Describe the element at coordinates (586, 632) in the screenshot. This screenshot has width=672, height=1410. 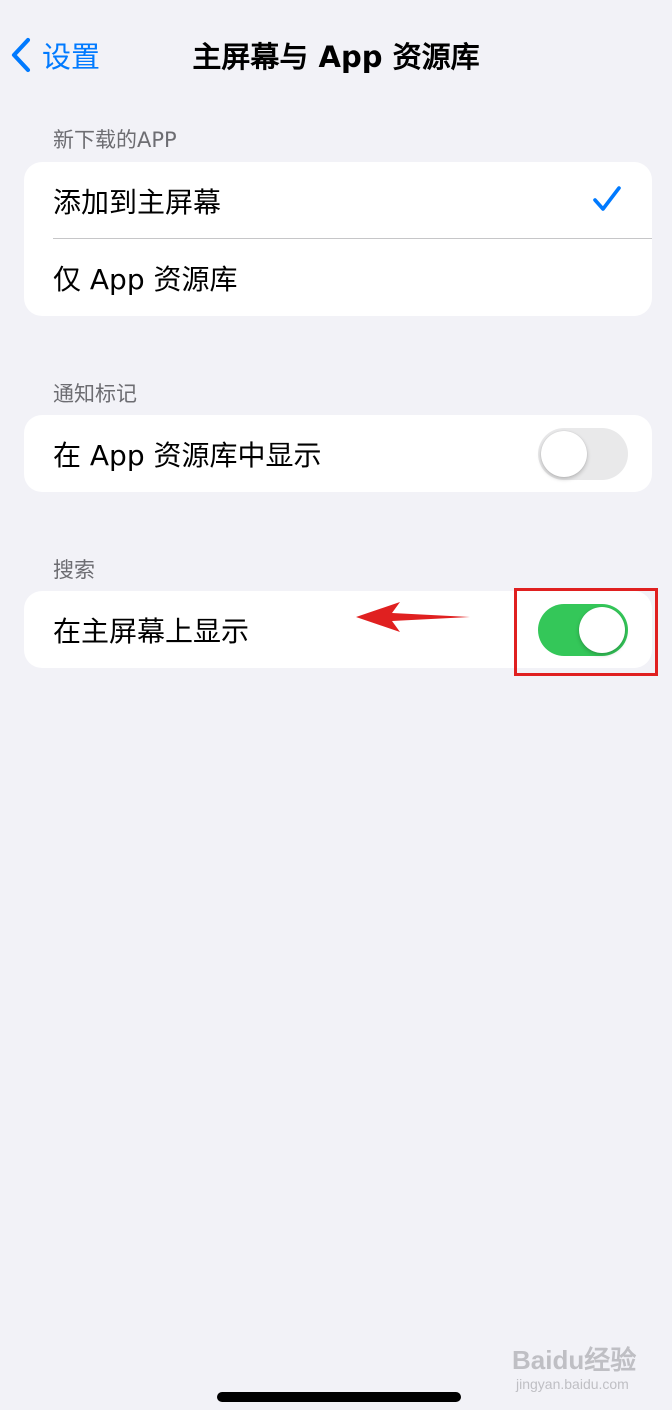
I see `annotation-highlight-box` at that location.